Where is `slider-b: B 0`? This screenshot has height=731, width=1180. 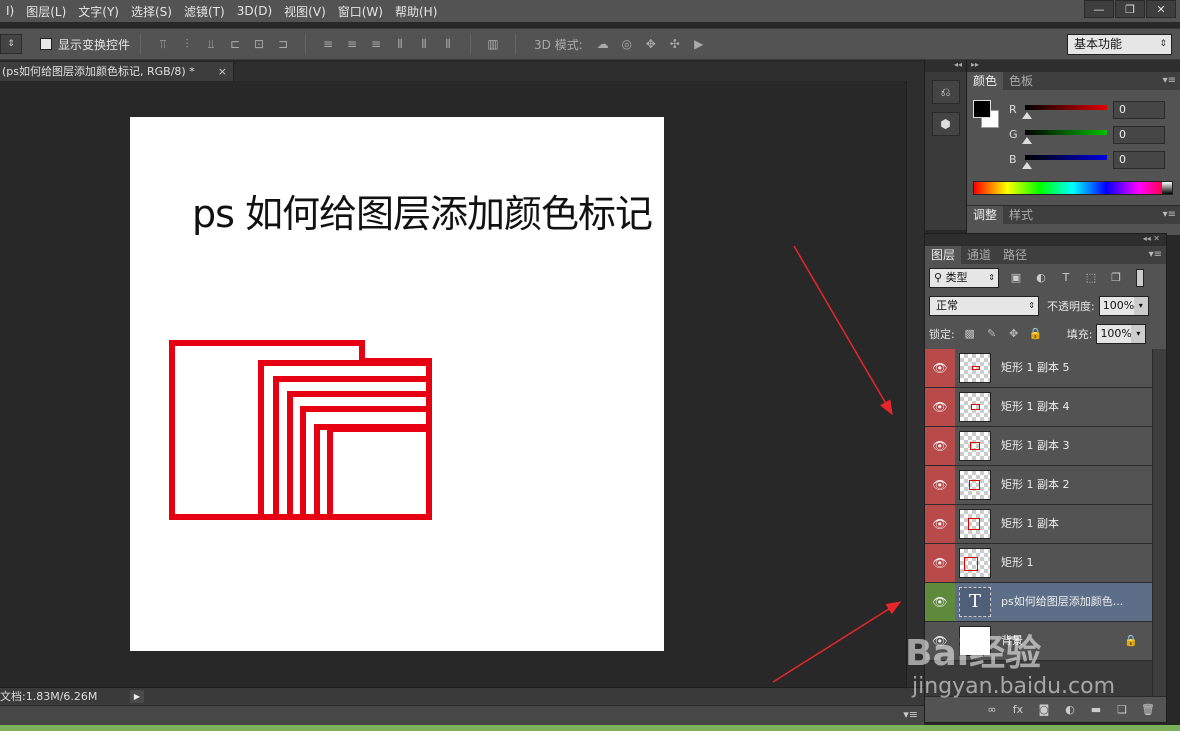 slider-b: B 0 is located at coordinates (1092, 161).